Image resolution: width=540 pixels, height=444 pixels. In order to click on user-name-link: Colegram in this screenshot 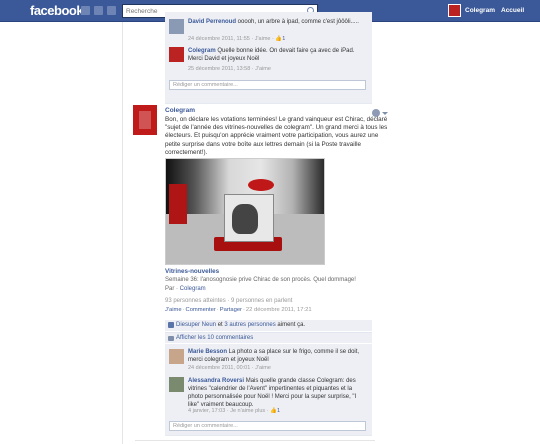, I will do `click(480, 10)`.